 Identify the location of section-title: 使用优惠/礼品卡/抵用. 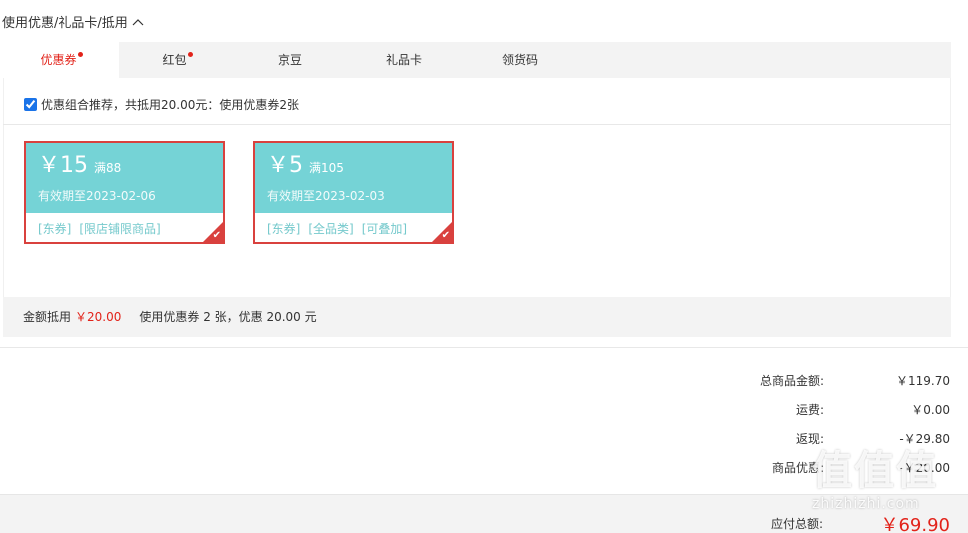
(73, 21).